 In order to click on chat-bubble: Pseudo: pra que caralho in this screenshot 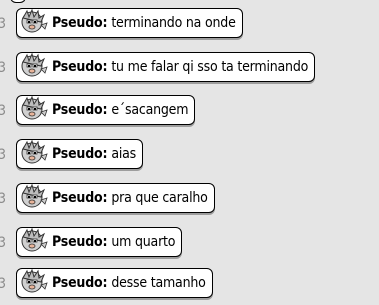, I will do `click(115, 198)`.